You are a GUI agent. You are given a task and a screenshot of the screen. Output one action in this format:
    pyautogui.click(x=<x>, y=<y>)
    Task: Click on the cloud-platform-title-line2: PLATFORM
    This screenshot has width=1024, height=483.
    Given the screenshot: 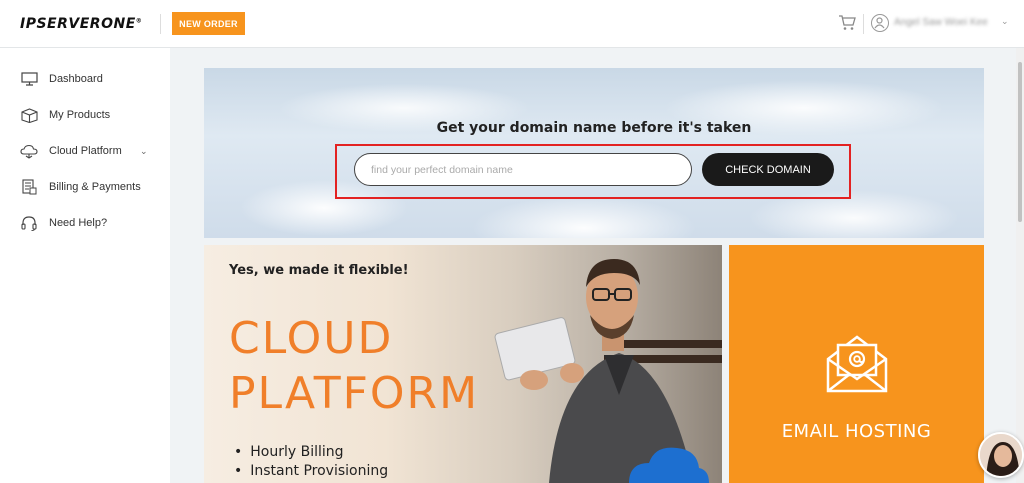 What is the action you would take?
    pyautogui.click(x=354, y=393)
    